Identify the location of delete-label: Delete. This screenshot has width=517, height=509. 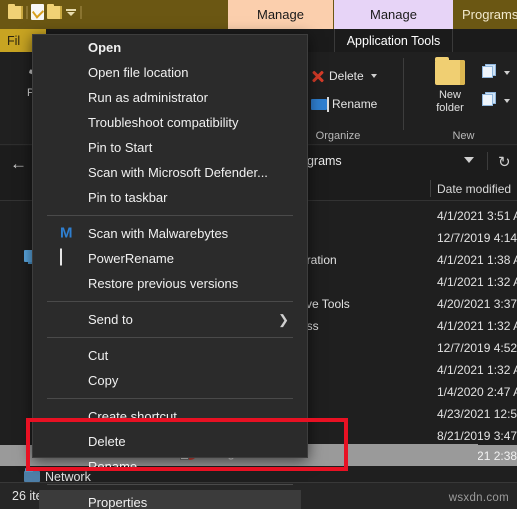
(346, 76).